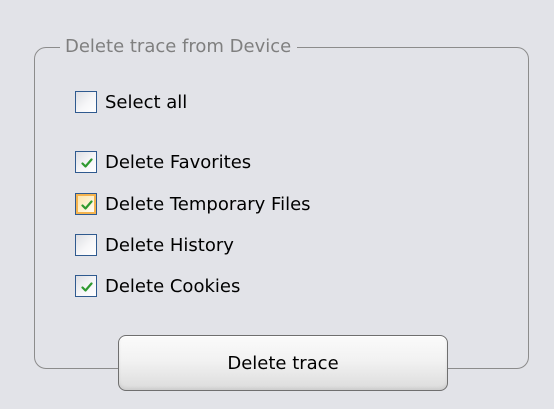 The image size is (554, 409). I want to click on option-cookies-row: Delete Cookies, so click(157, 286).